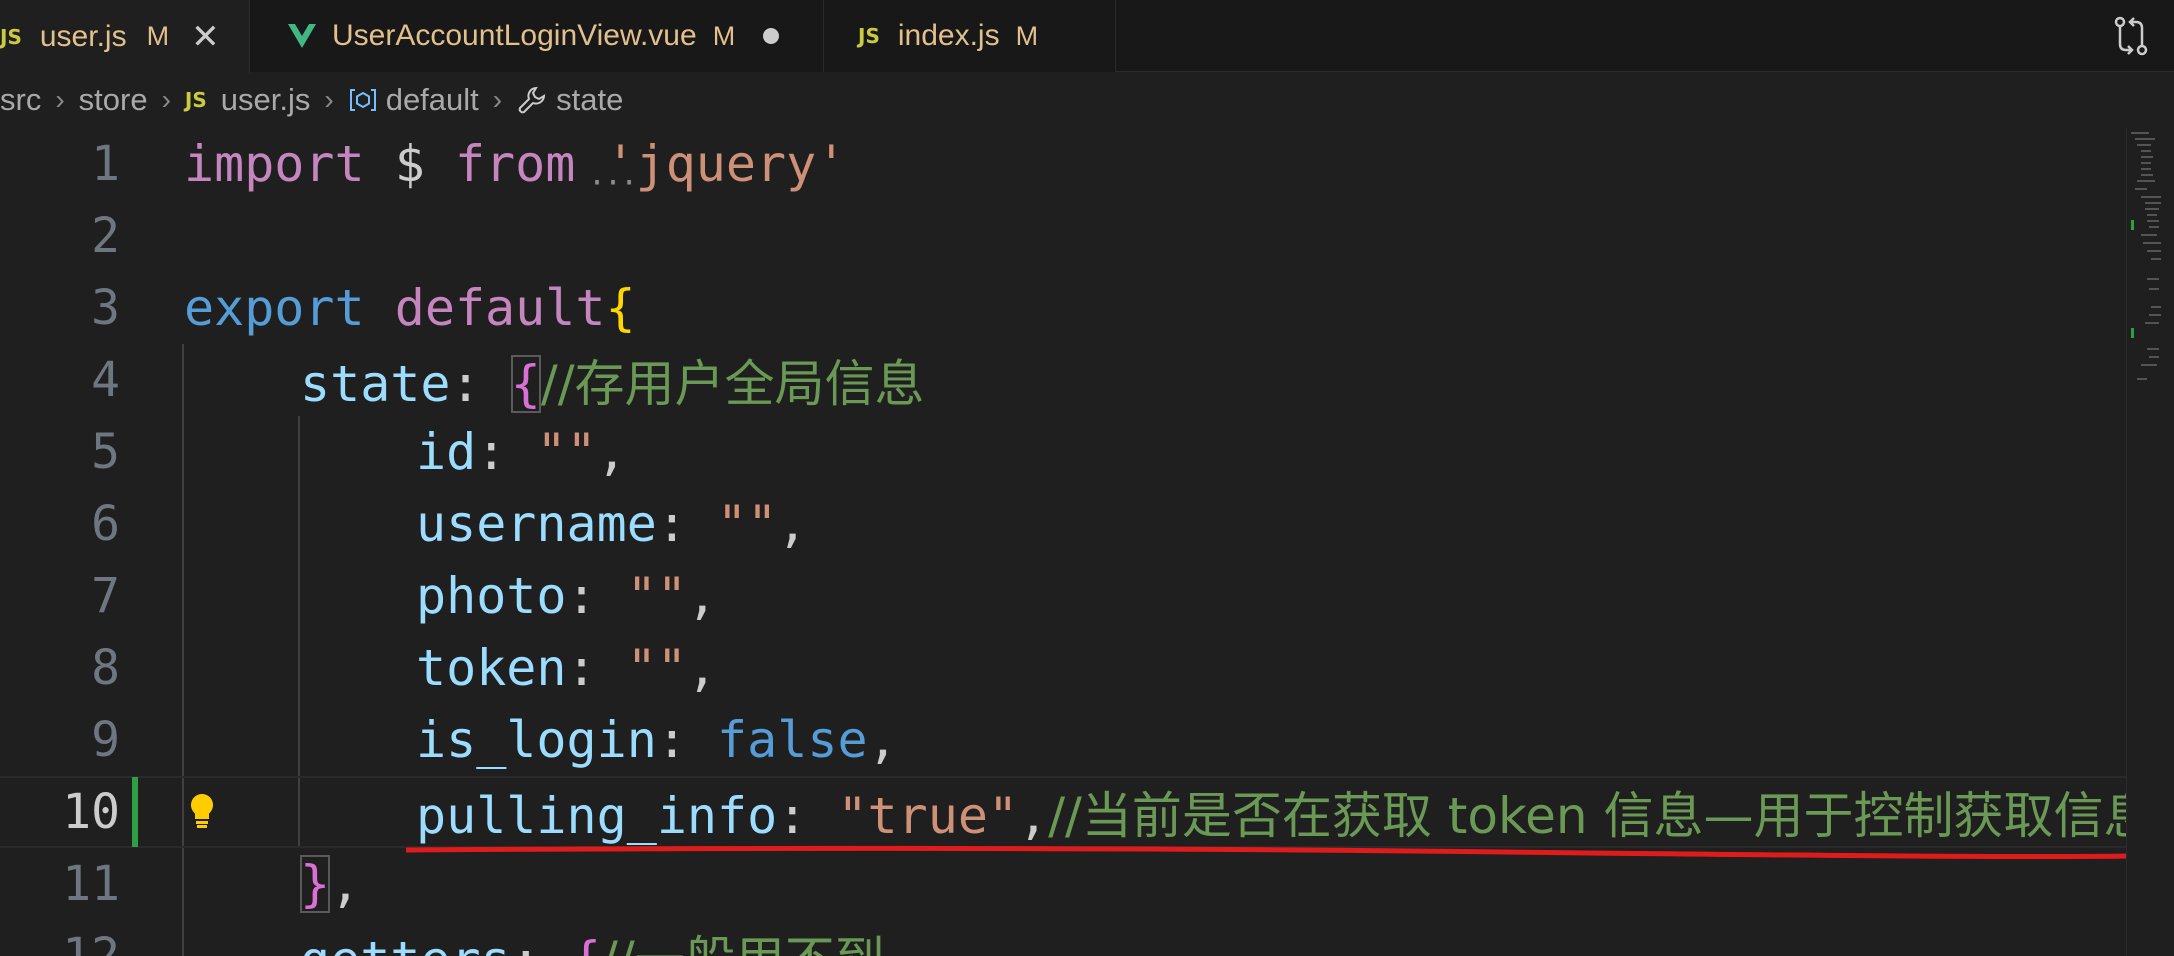  What do you see at coordinates (91, 884) in the screenshot?
I see `line-number: 11` at bounding box center [91, 884].